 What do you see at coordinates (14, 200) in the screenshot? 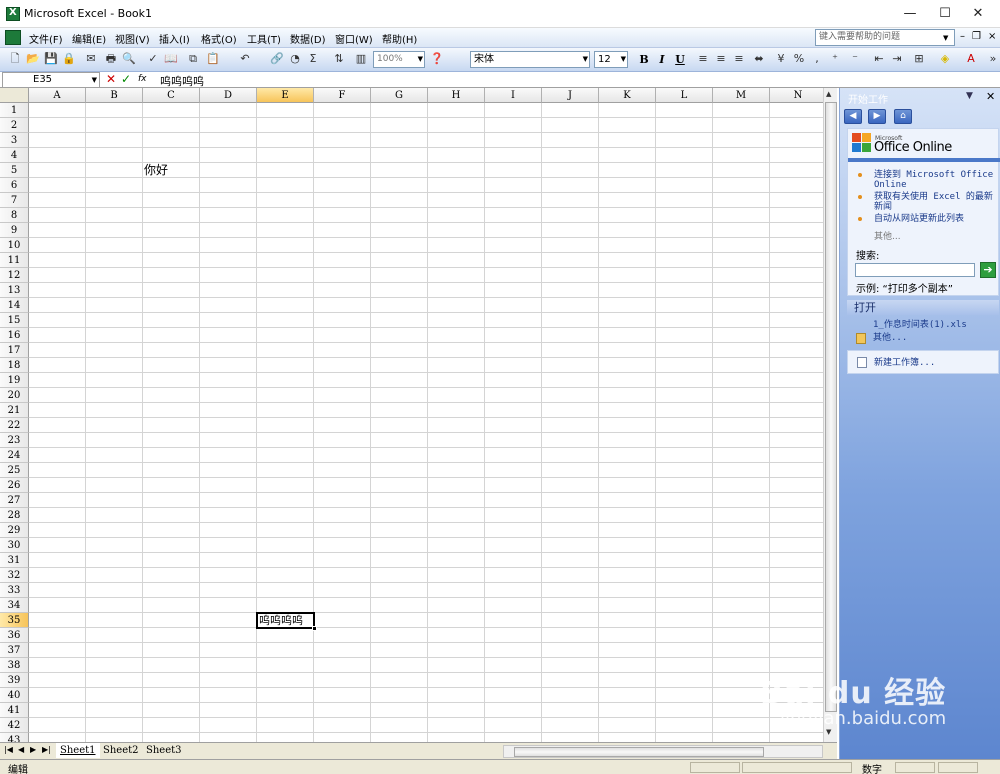
I see `row-header-7: 7` at bounding box center [14, 200].